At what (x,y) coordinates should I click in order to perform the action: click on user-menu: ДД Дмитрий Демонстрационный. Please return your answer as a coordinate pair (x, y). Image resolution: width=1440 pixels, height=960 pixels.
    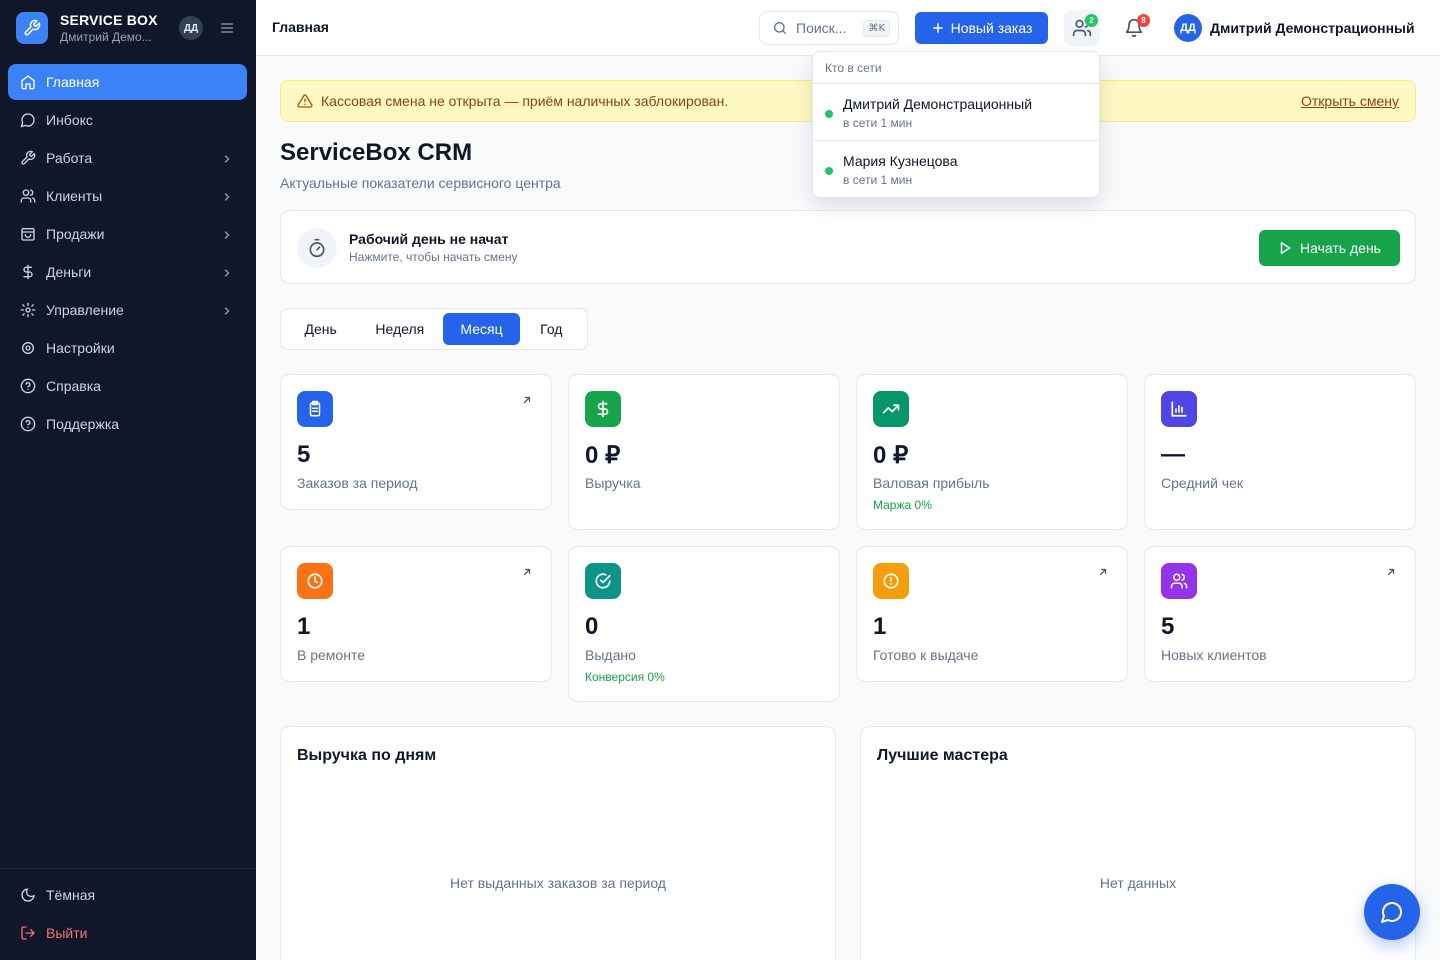
    Looking at the image, I should click on (1294, 28).